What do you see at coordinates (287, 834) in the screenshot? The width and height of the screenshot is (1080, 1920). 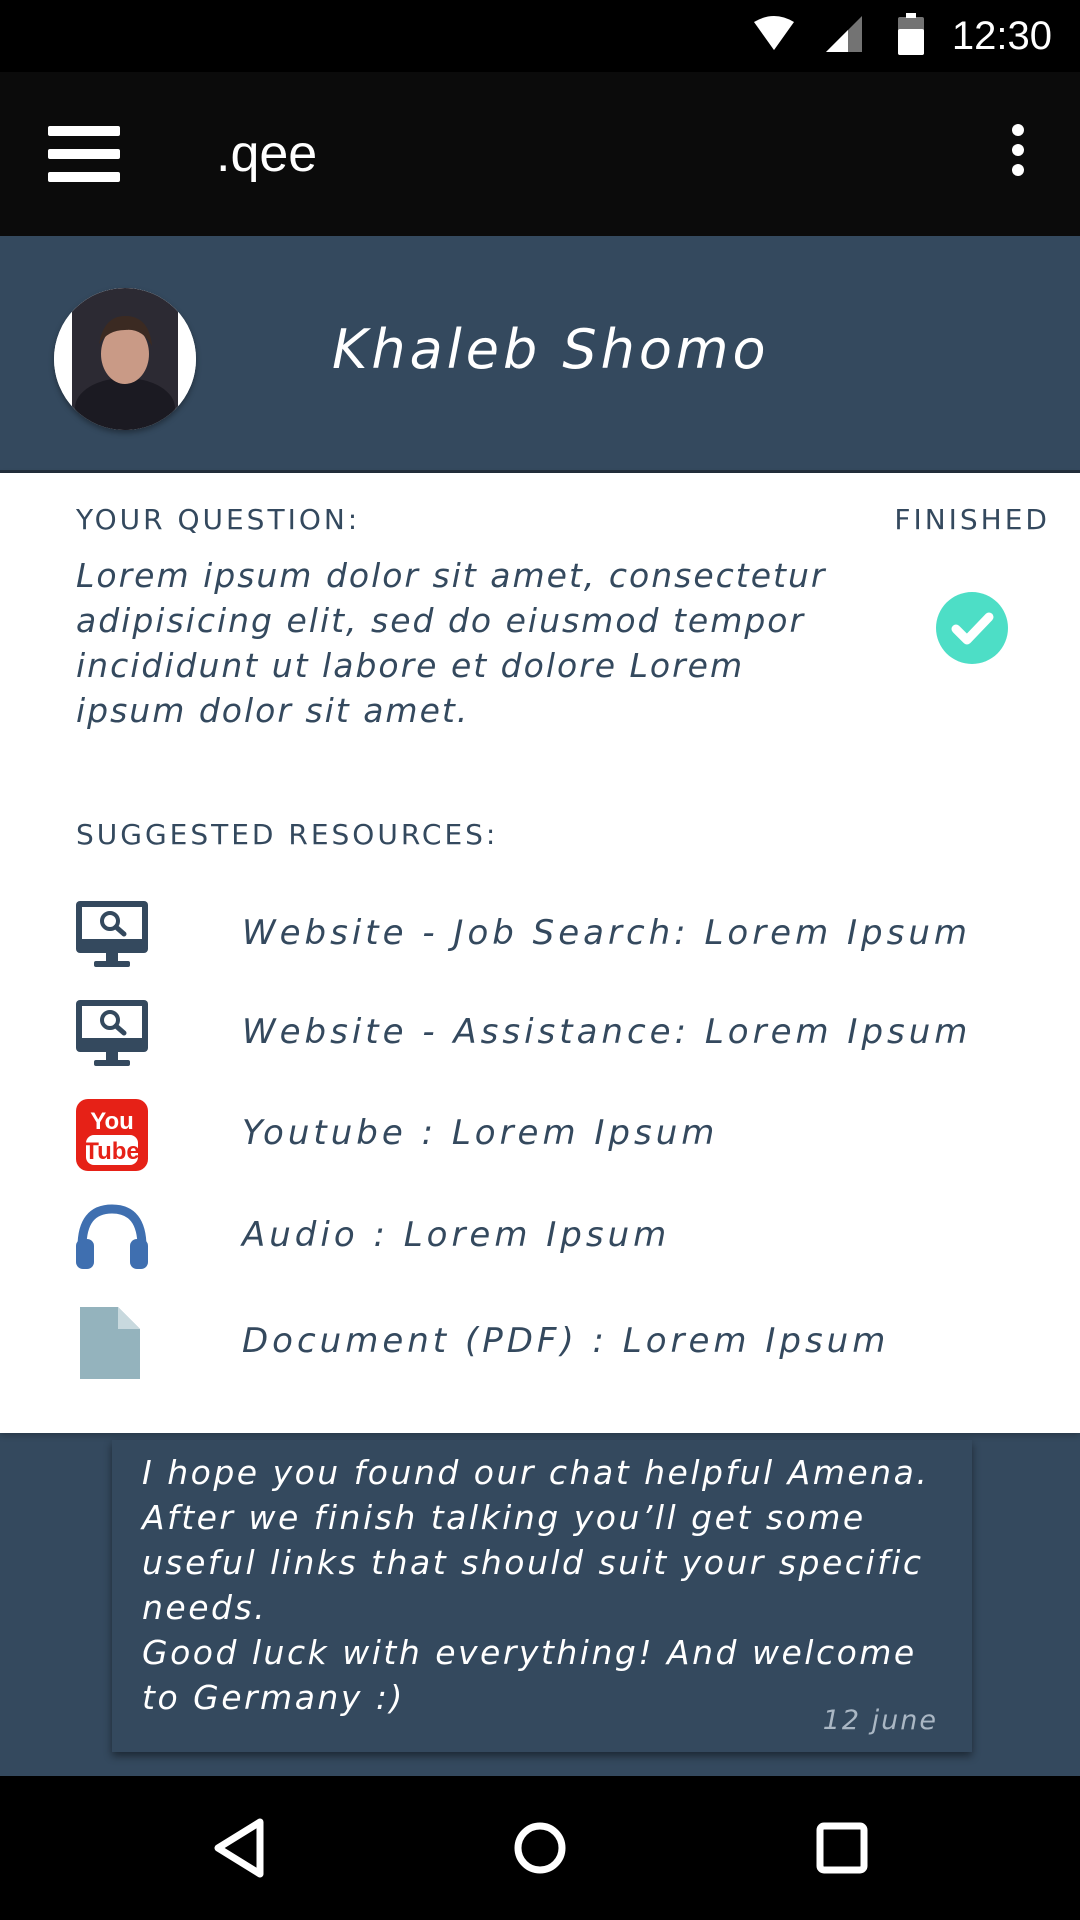 I see `resources-label: SUGGESTED RESOURCES:` at bounding box center [287, 834].